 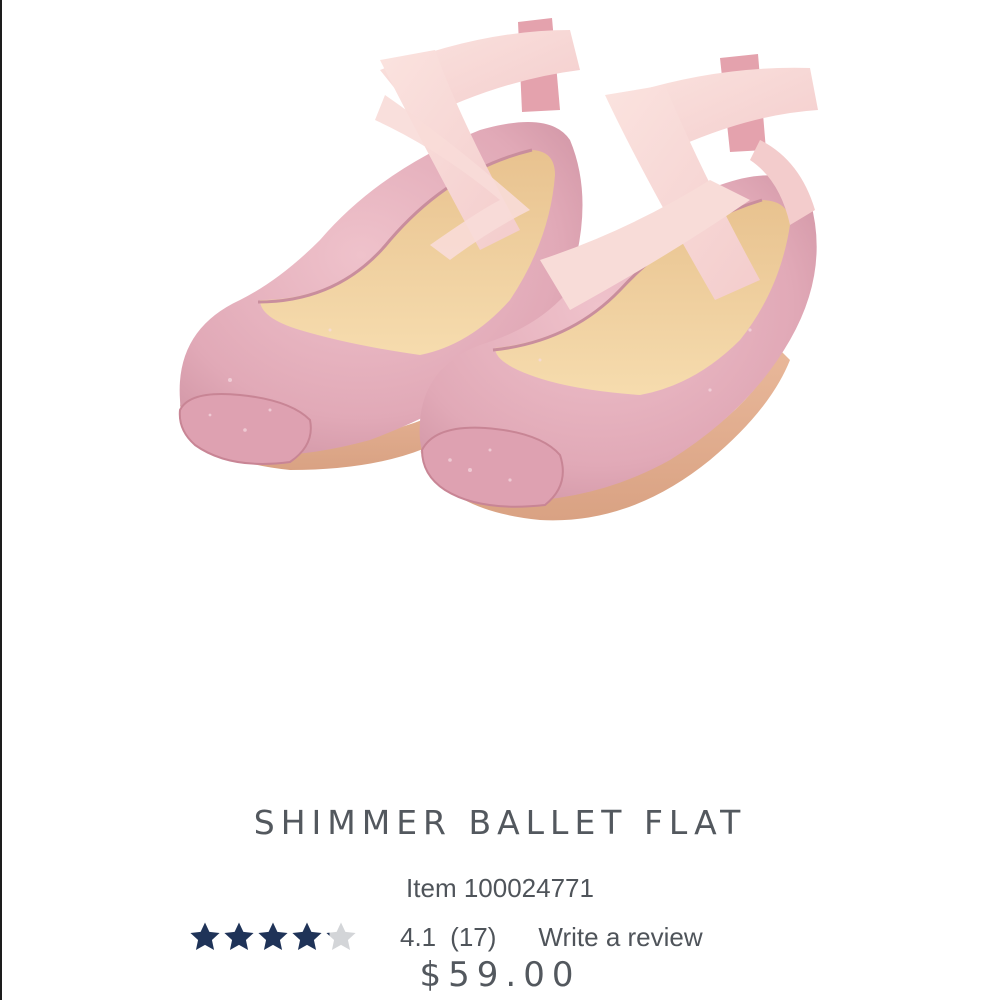 What do you see at coordinates (473, 937) in the screenshot?
I see `review-count: (17)` at bounding box center [473, 937].